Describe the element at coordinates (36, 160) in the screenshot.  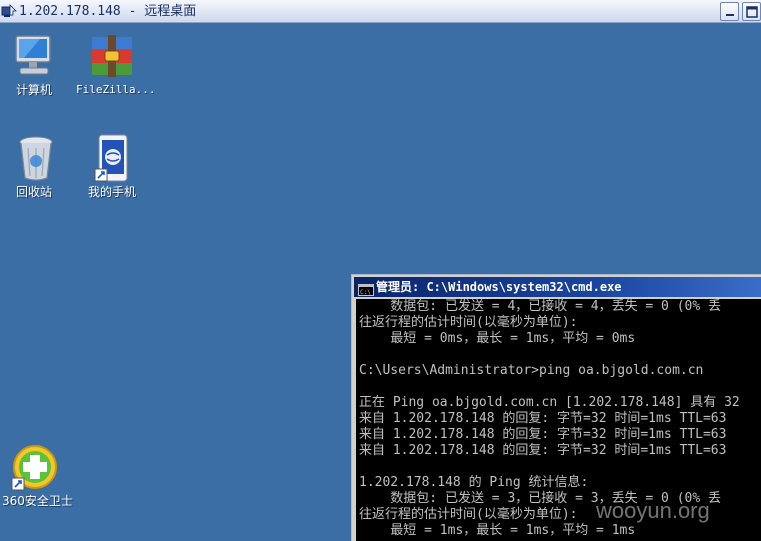
I see `recycle-bin-icon` at that location.